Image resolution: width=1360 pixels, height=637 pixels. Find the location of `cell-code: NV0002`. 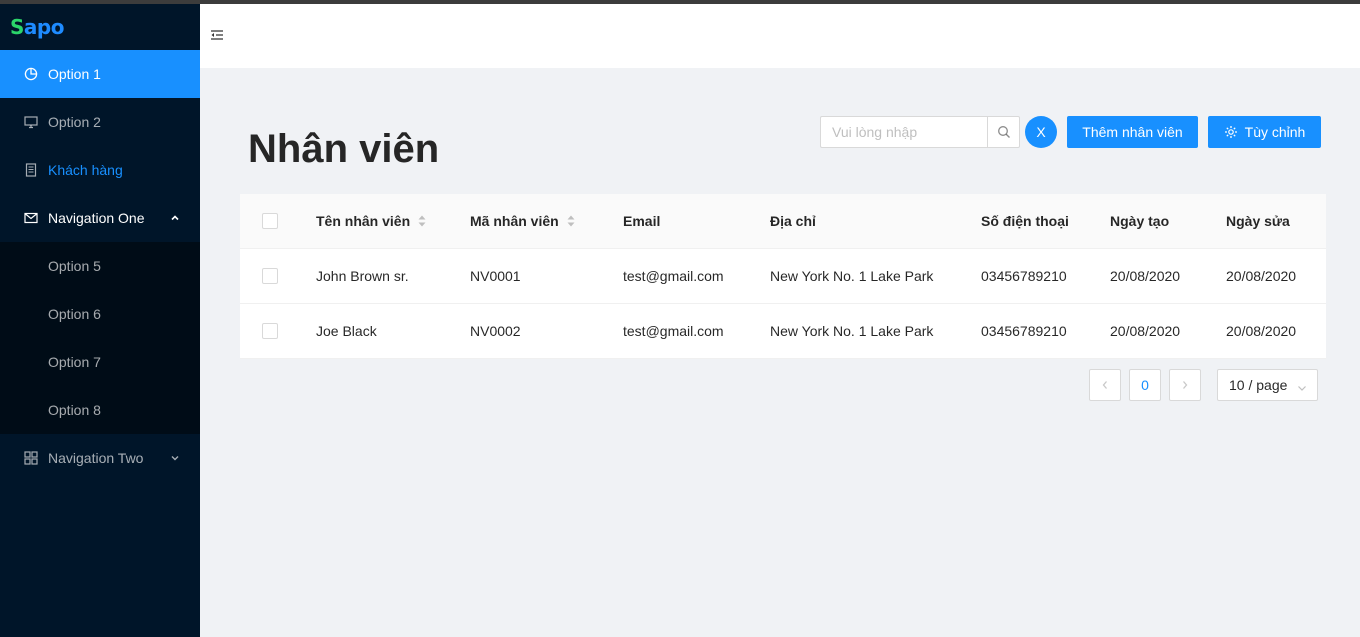

cell-code: NV0002 is located at coordinates (495, 331).